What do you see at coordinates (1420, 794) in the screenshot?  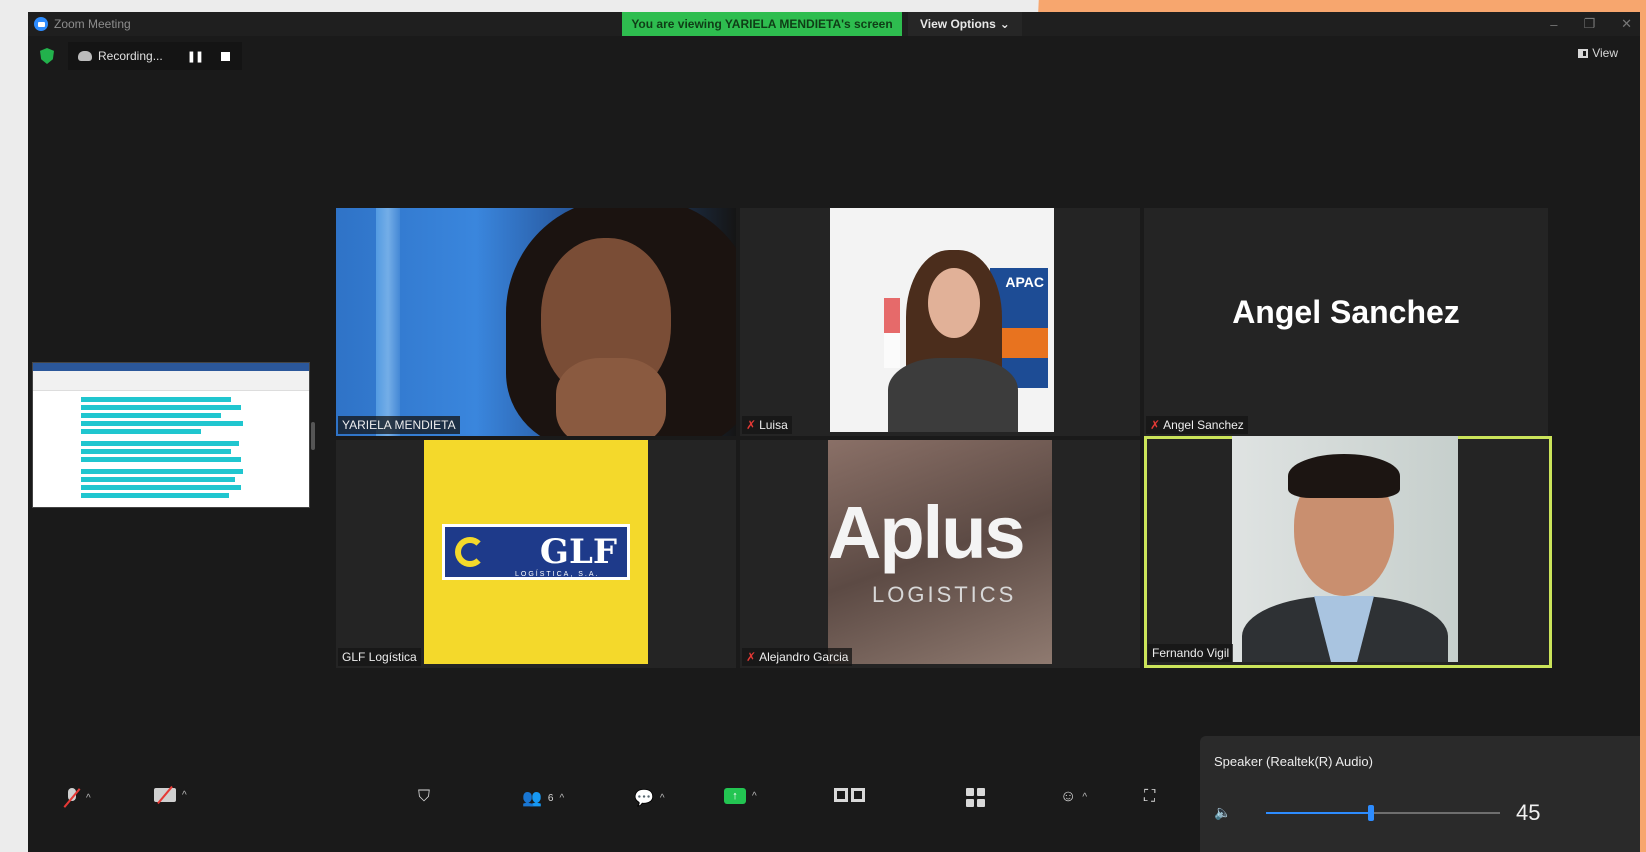 I see `speaker-volume-panel: Speaker (Realtek(R) Audio) 🔈 45` at bounding box center [1420, 794].